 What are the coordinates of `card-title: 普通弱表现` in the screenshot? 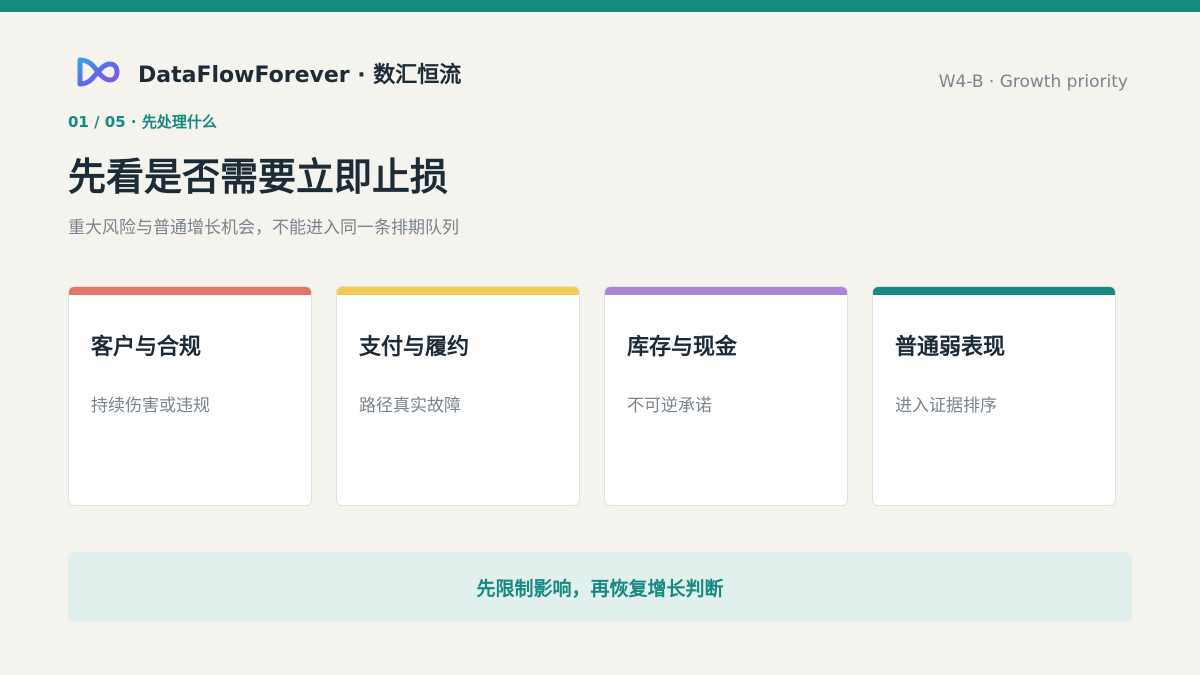 It's located at (950, 347).